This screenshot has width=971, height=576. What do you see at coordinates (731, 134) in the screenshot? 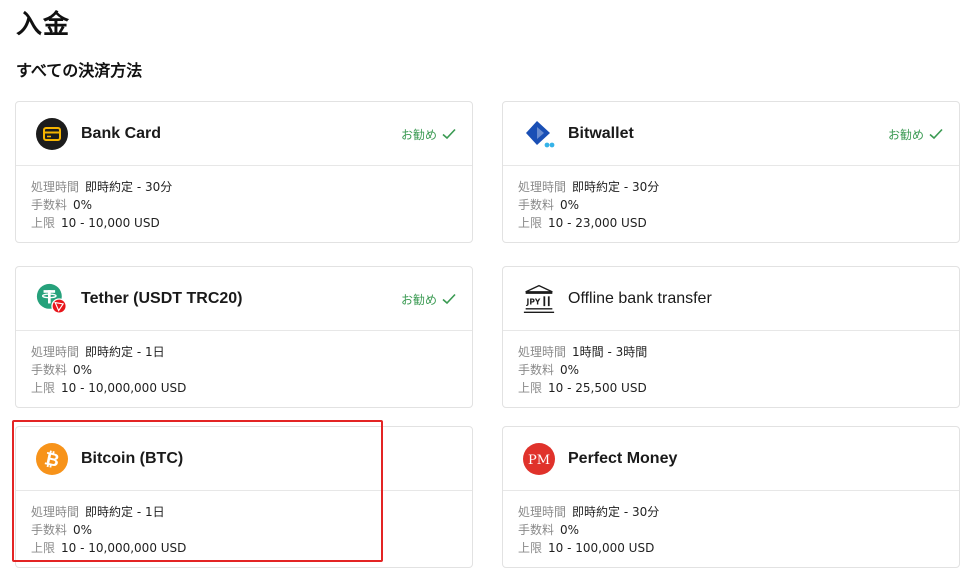
I see `card-header: Bitwallet お勧め` at bounding box center [731, 134].